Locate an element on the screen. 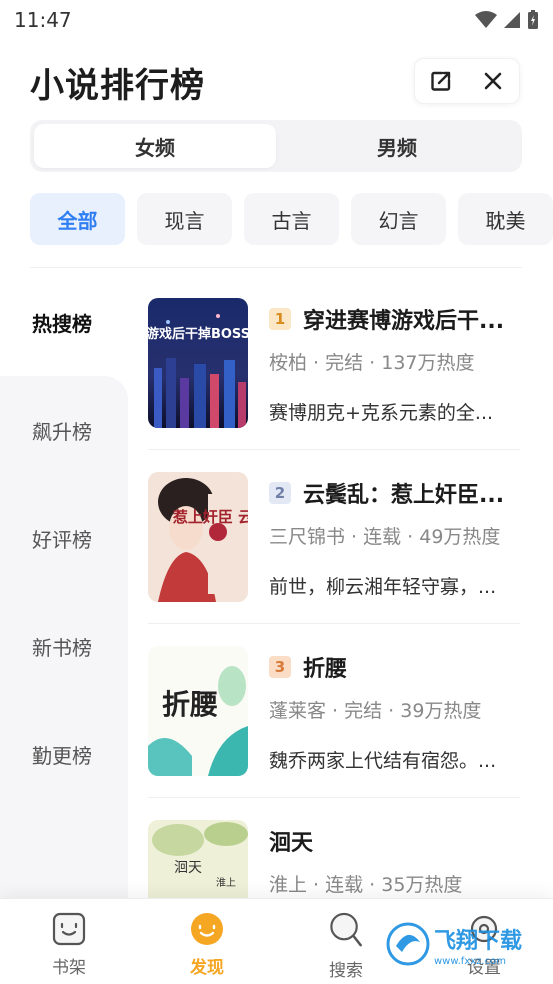 This screenshot has width=553, height=984. close-icon is located at coordinates (493, 81).